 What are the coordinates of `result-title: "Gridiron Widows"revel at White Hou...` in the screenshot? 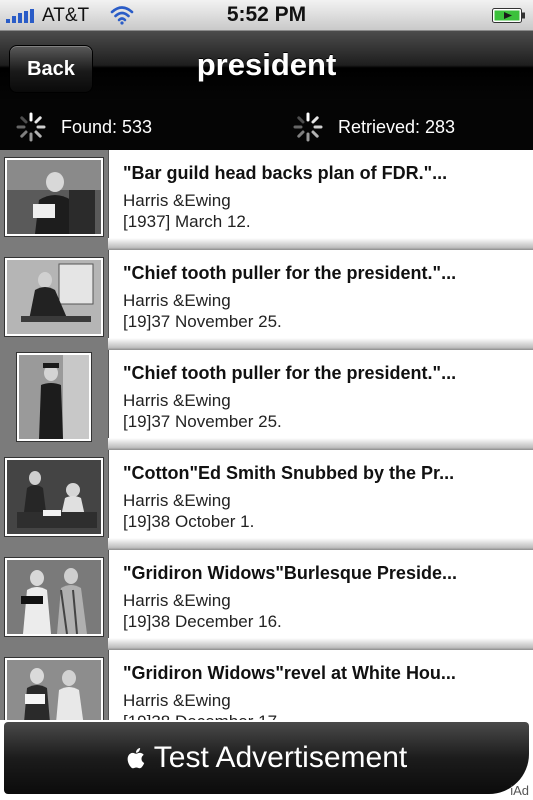 It's located at (289, 673).